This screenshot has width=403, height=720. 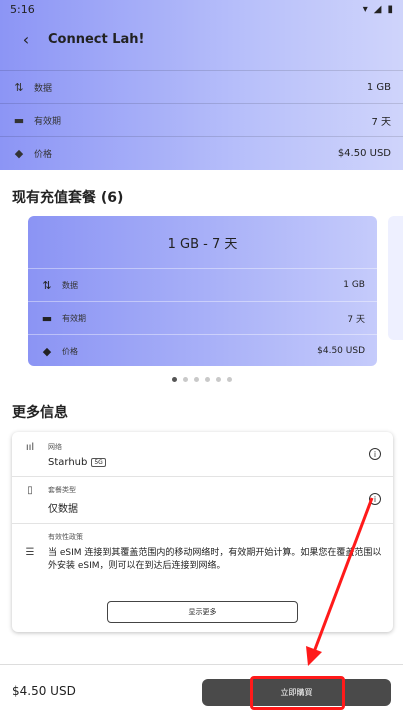 What do you see at coordinates (30, 447) in the screenshot?
I see `signal-bars-icon: ııl` at bounding box center [30, 447].